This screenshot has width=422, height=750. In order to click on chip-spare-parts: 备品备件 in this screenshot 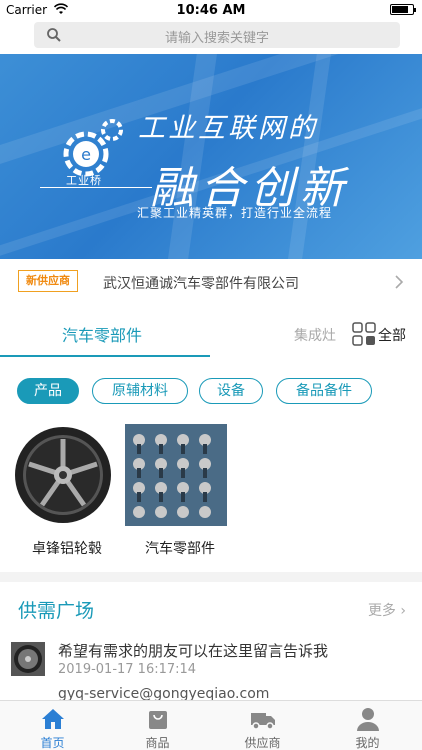, I will do `click(324, 391)`.